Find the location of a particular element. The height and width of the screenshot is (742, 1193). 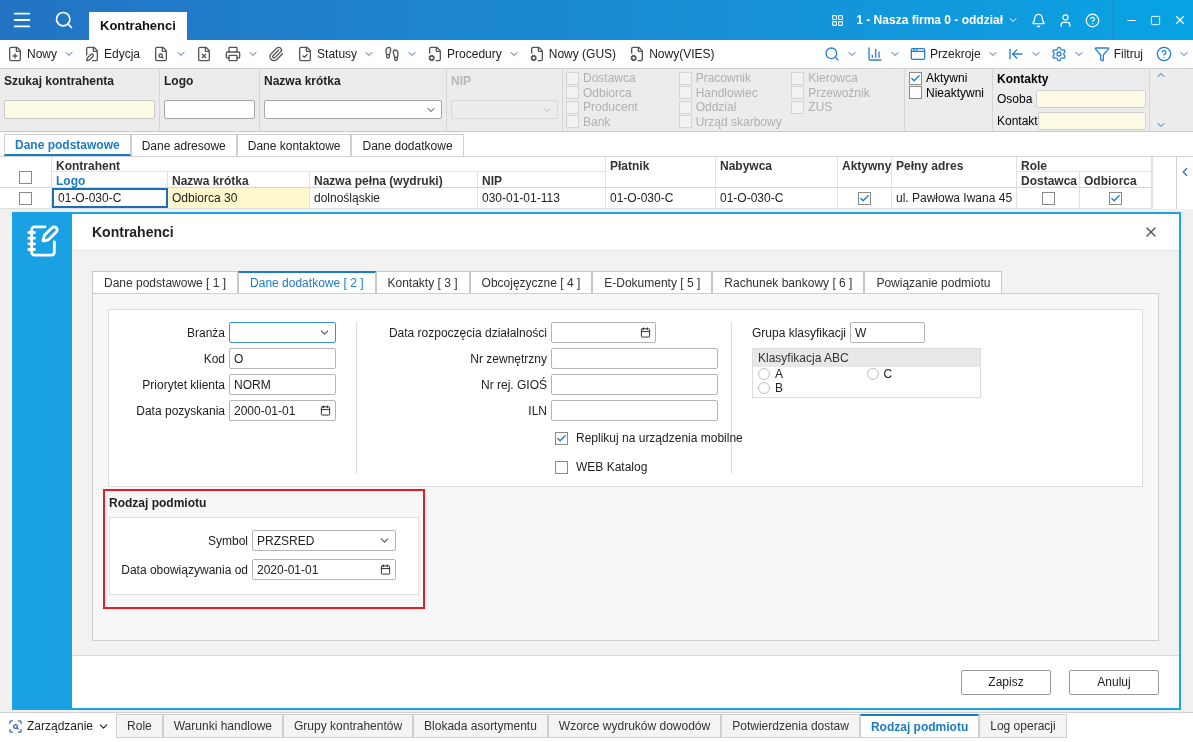

menu-dropdown: Zarządzanie is located at coordinates (62, 726).